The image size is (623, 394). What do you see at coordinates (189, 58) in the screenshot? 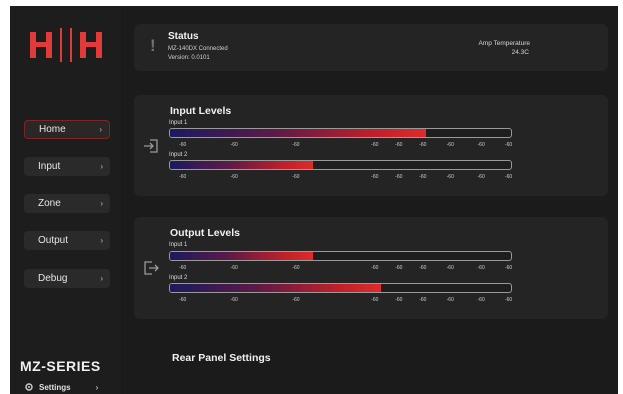
I see `firmware-version: Version: 0.0101` at bounding box center [189, 58].